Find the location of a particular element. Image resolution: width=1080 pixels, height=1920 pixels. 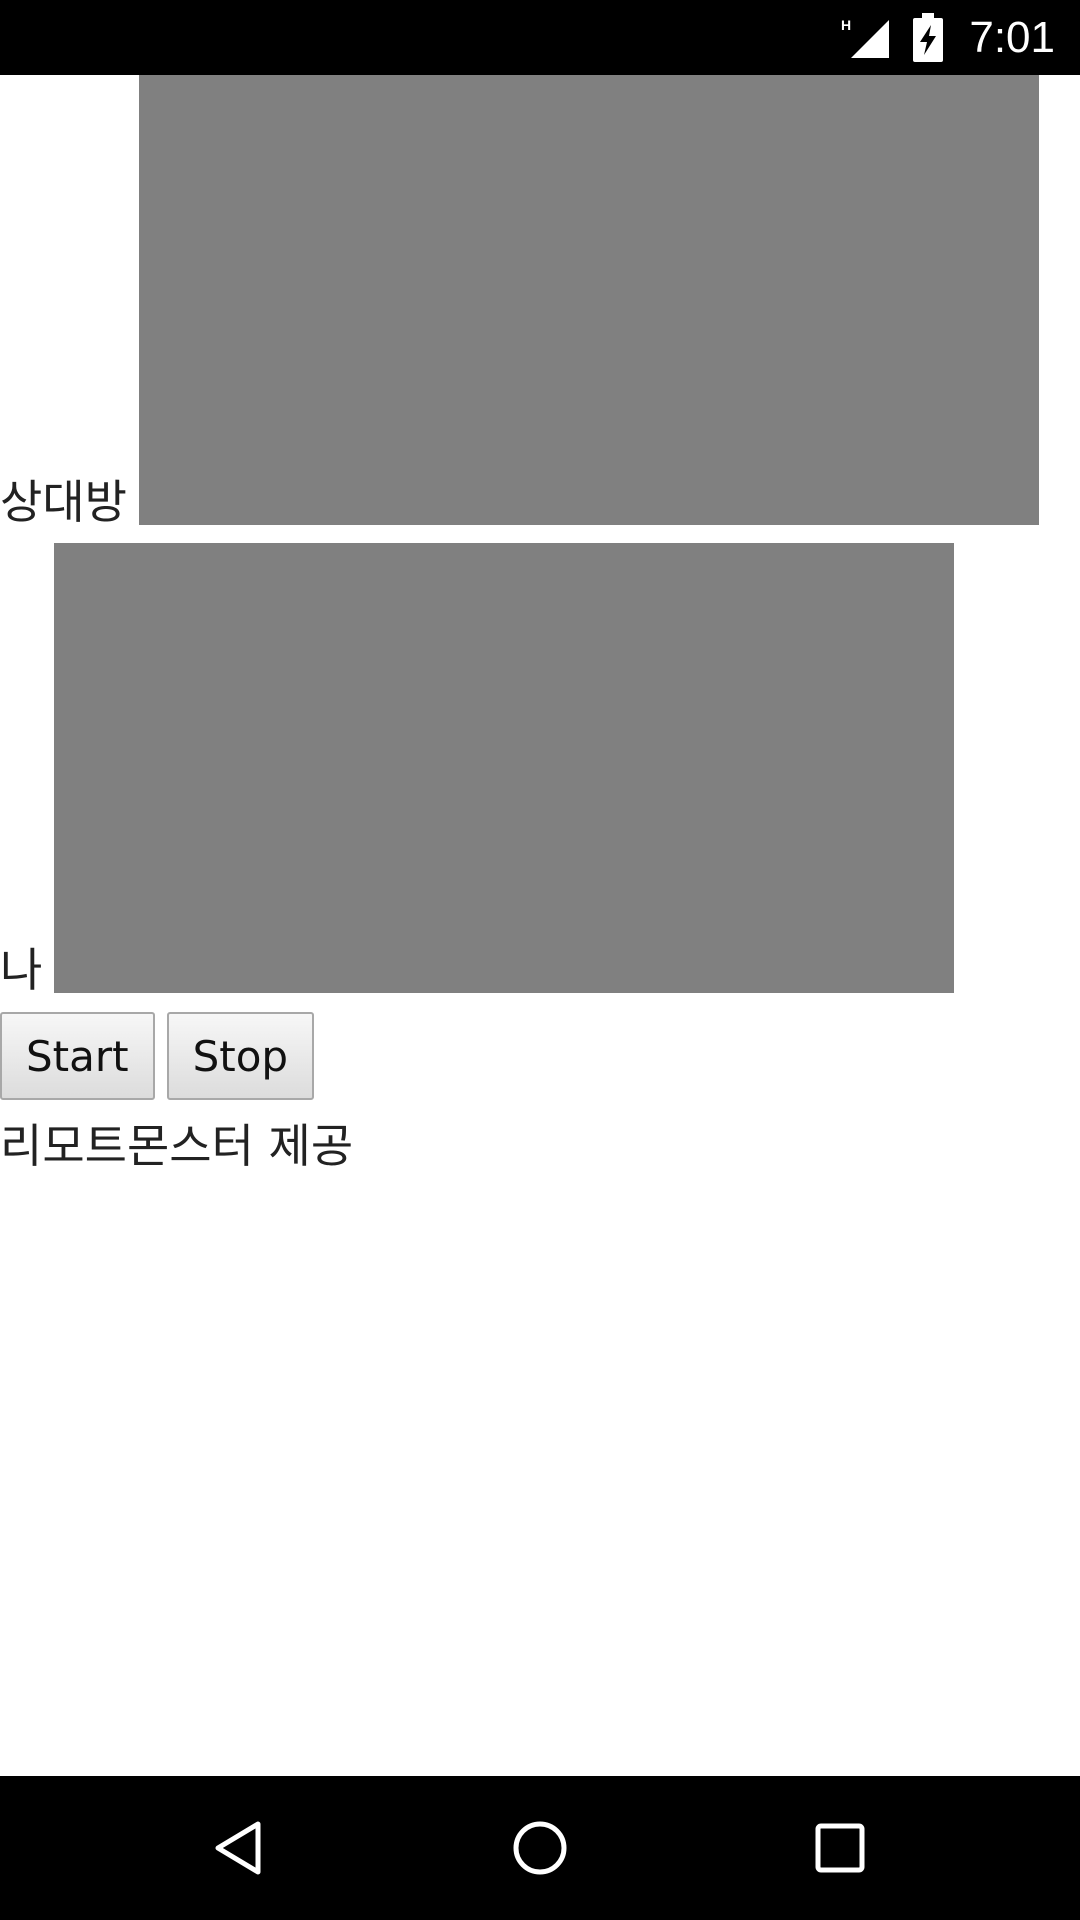

call-controls: Start Stop is located at coordinates (163, 1056).